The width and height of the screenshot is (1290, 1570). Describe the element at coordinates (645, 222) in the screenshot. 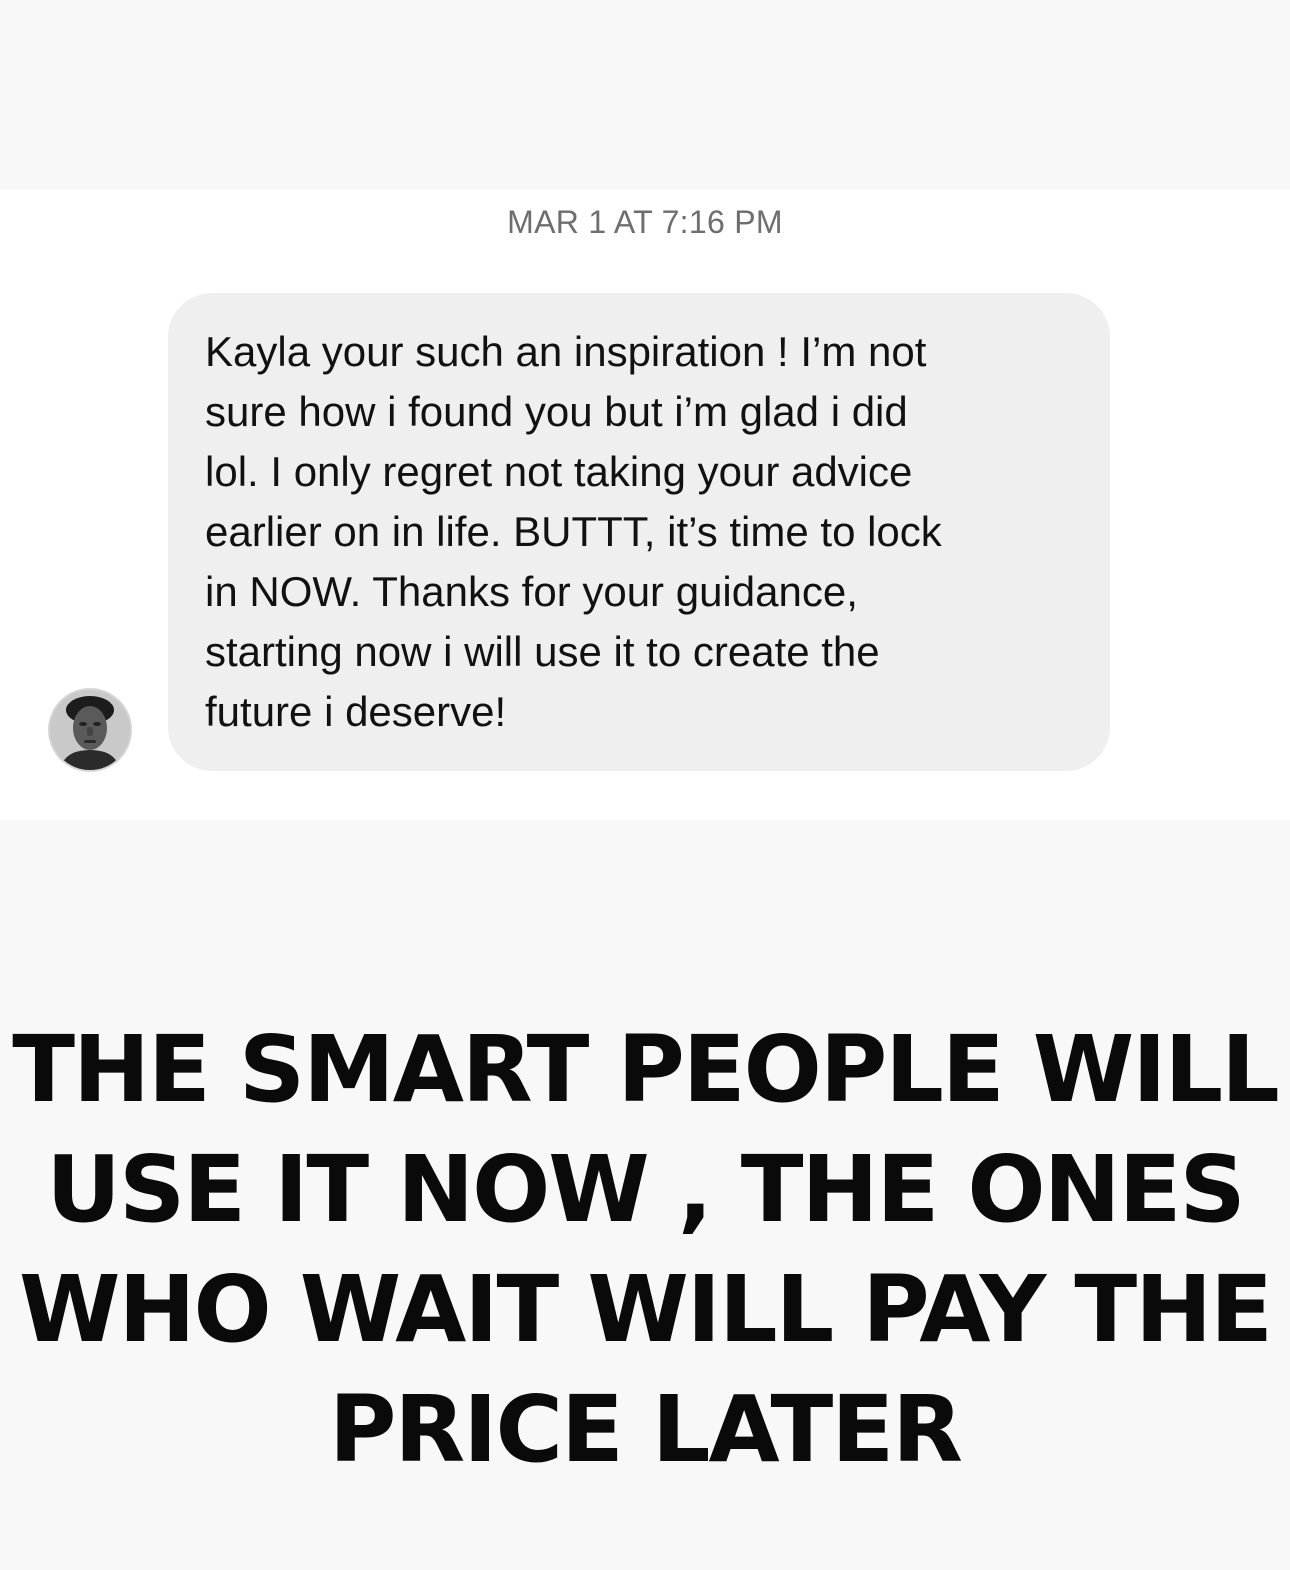

I see `message-timestamp: MAR 1 AT 7:16 PM` at that location.